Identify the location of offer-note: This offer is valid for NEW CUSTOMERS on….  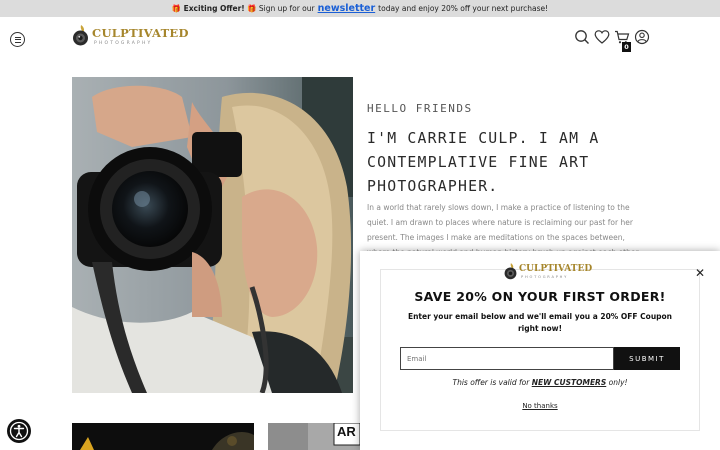
(540, 382).